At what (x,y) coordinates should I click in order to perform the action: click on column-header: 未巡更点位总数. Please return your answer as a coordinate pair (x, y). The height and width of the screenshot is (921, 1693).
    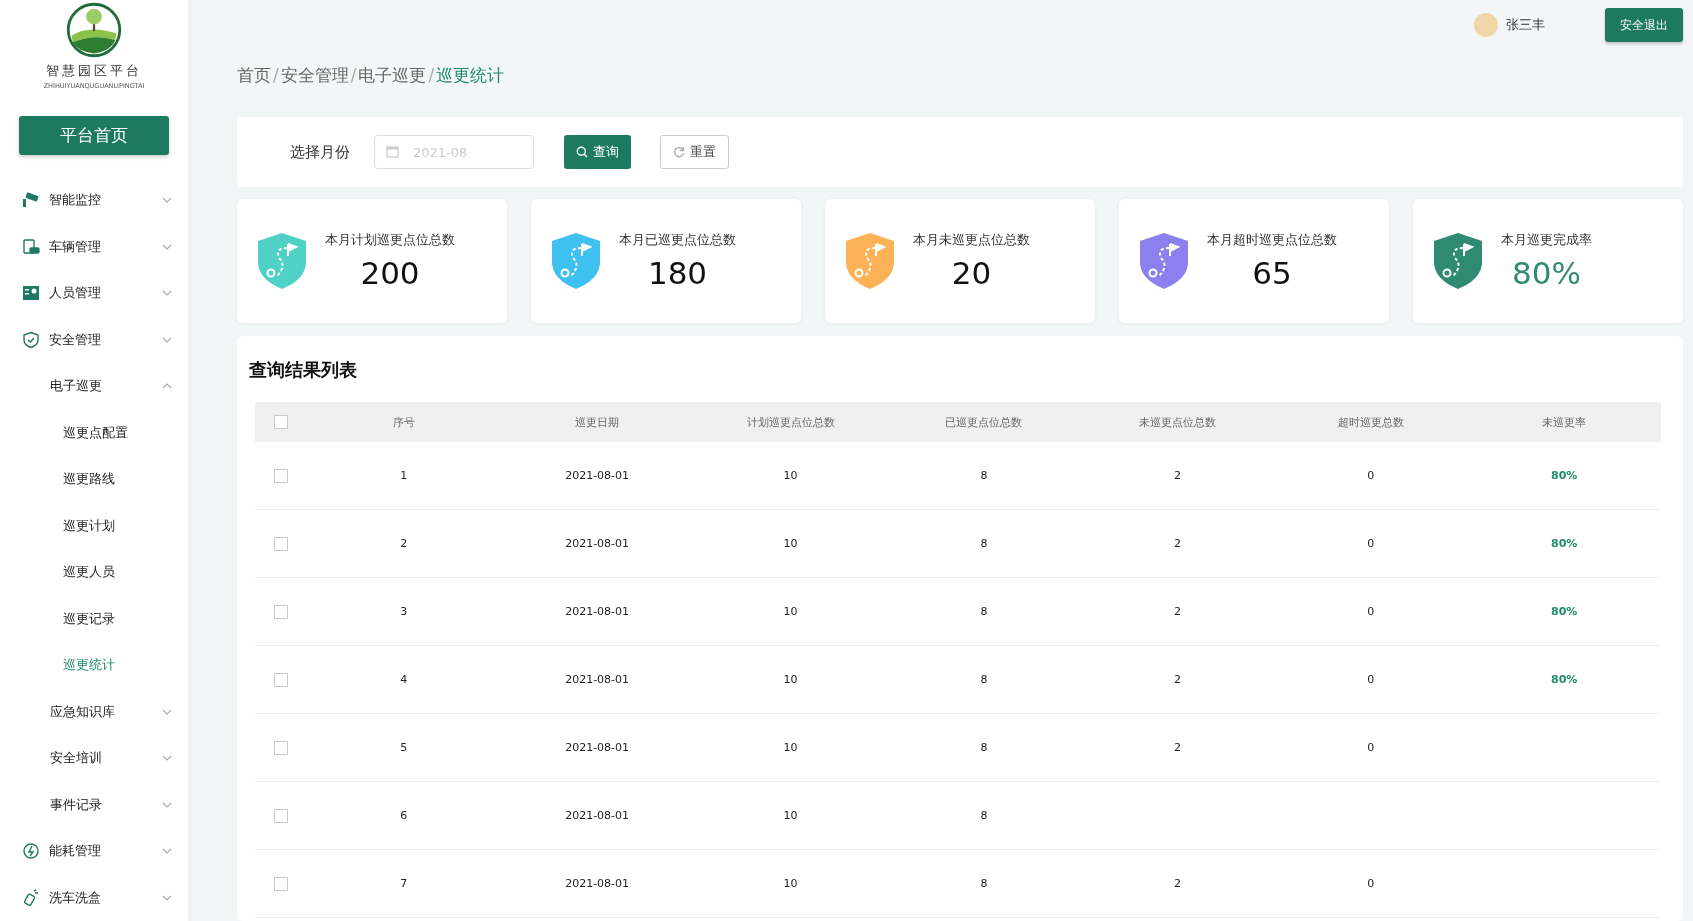
    Looking at the image, I should click on (1177, 422).